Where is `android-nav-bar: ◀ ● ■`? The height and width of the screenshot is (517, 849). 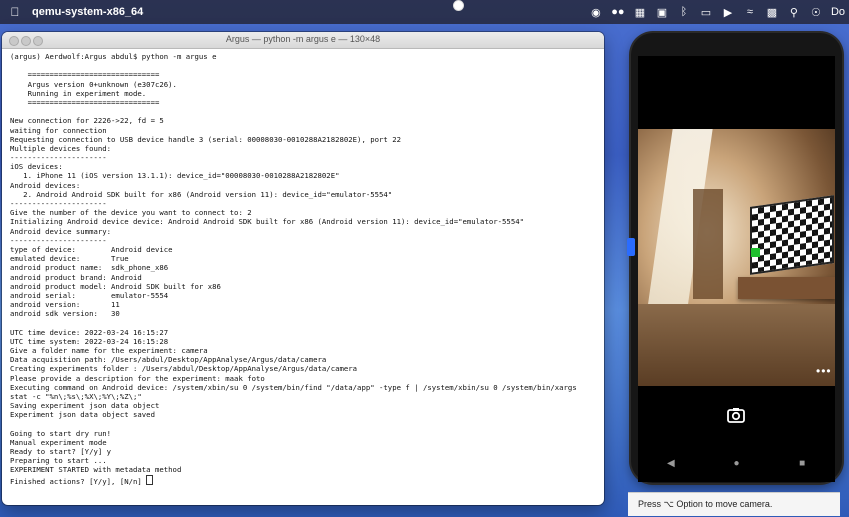
android-nav-bar: ◀ ● ■ is located at coordinates (736, 463).